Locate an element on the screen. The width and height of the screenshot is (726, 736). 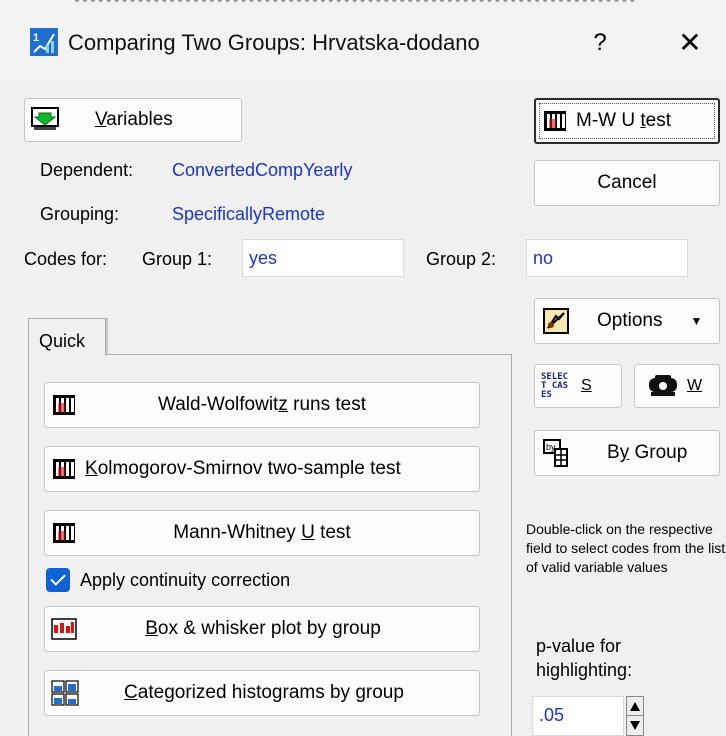
grouping-value: SpecificallyRemote is located at coordinates (248, 214).